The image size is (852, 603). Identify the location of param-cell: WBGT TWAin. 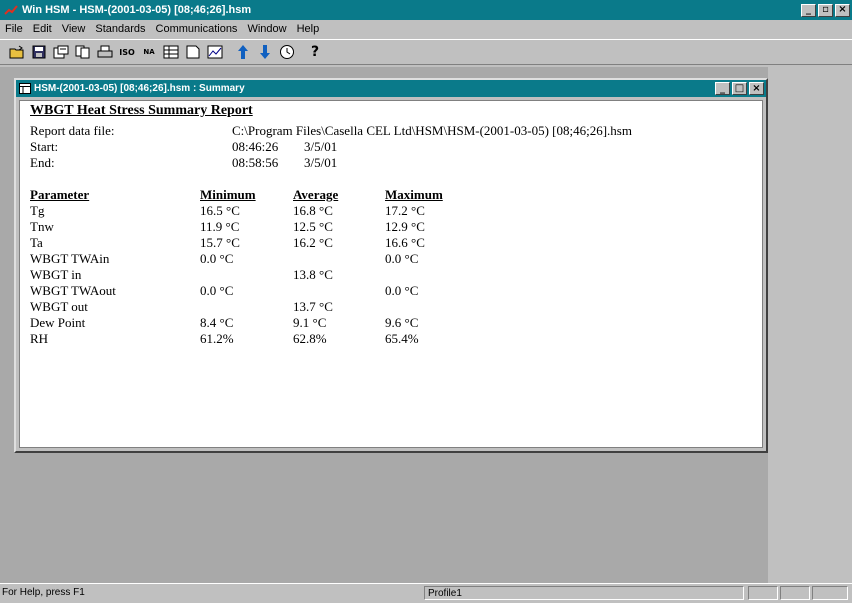
(70, 258).